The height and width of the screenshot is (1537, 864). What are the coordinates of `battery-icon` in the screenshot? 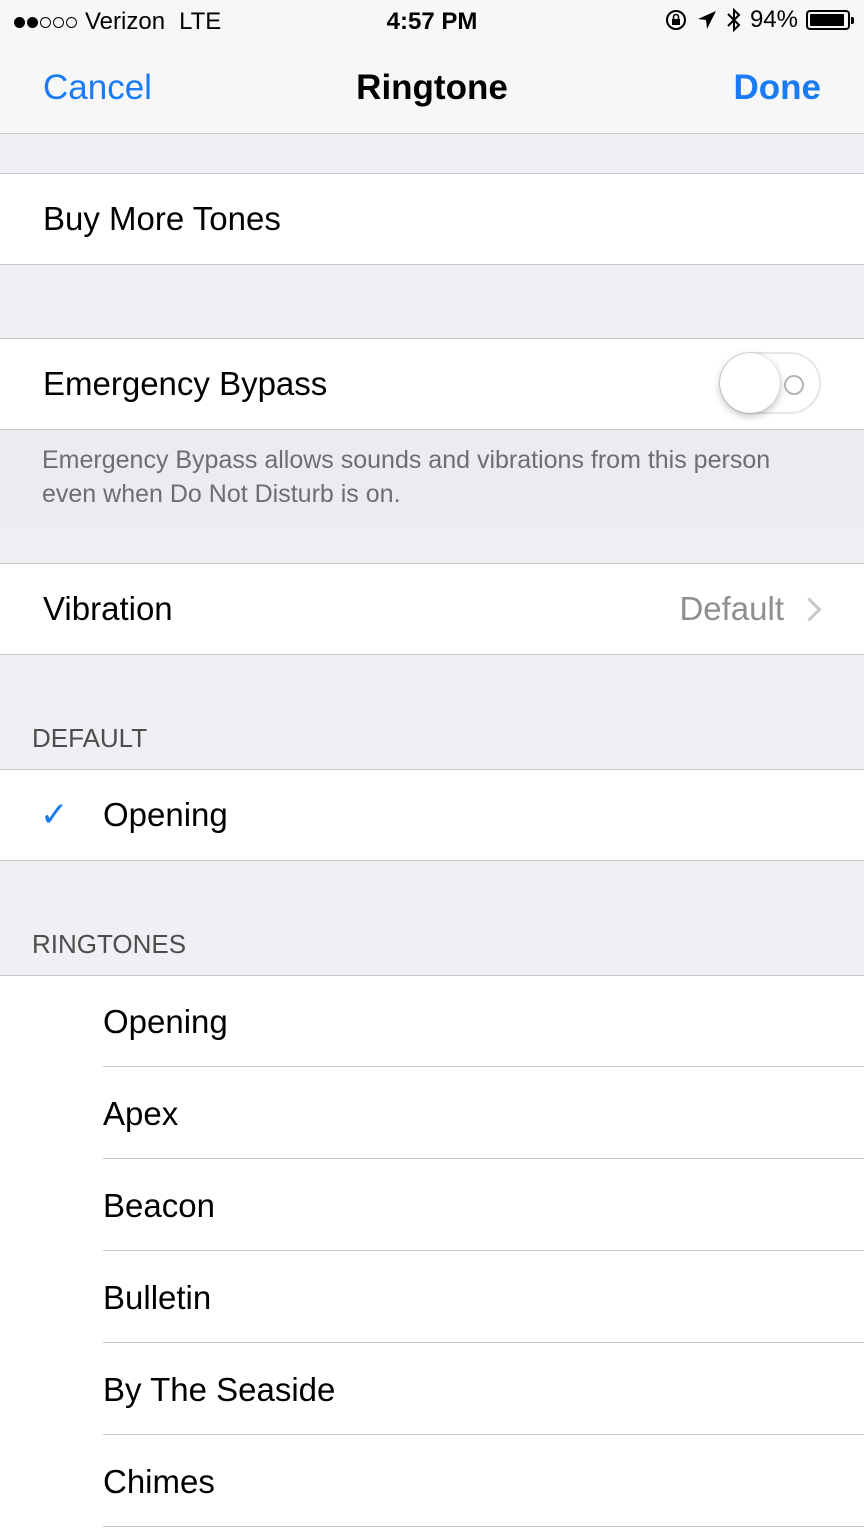 It's located at (830, 20).